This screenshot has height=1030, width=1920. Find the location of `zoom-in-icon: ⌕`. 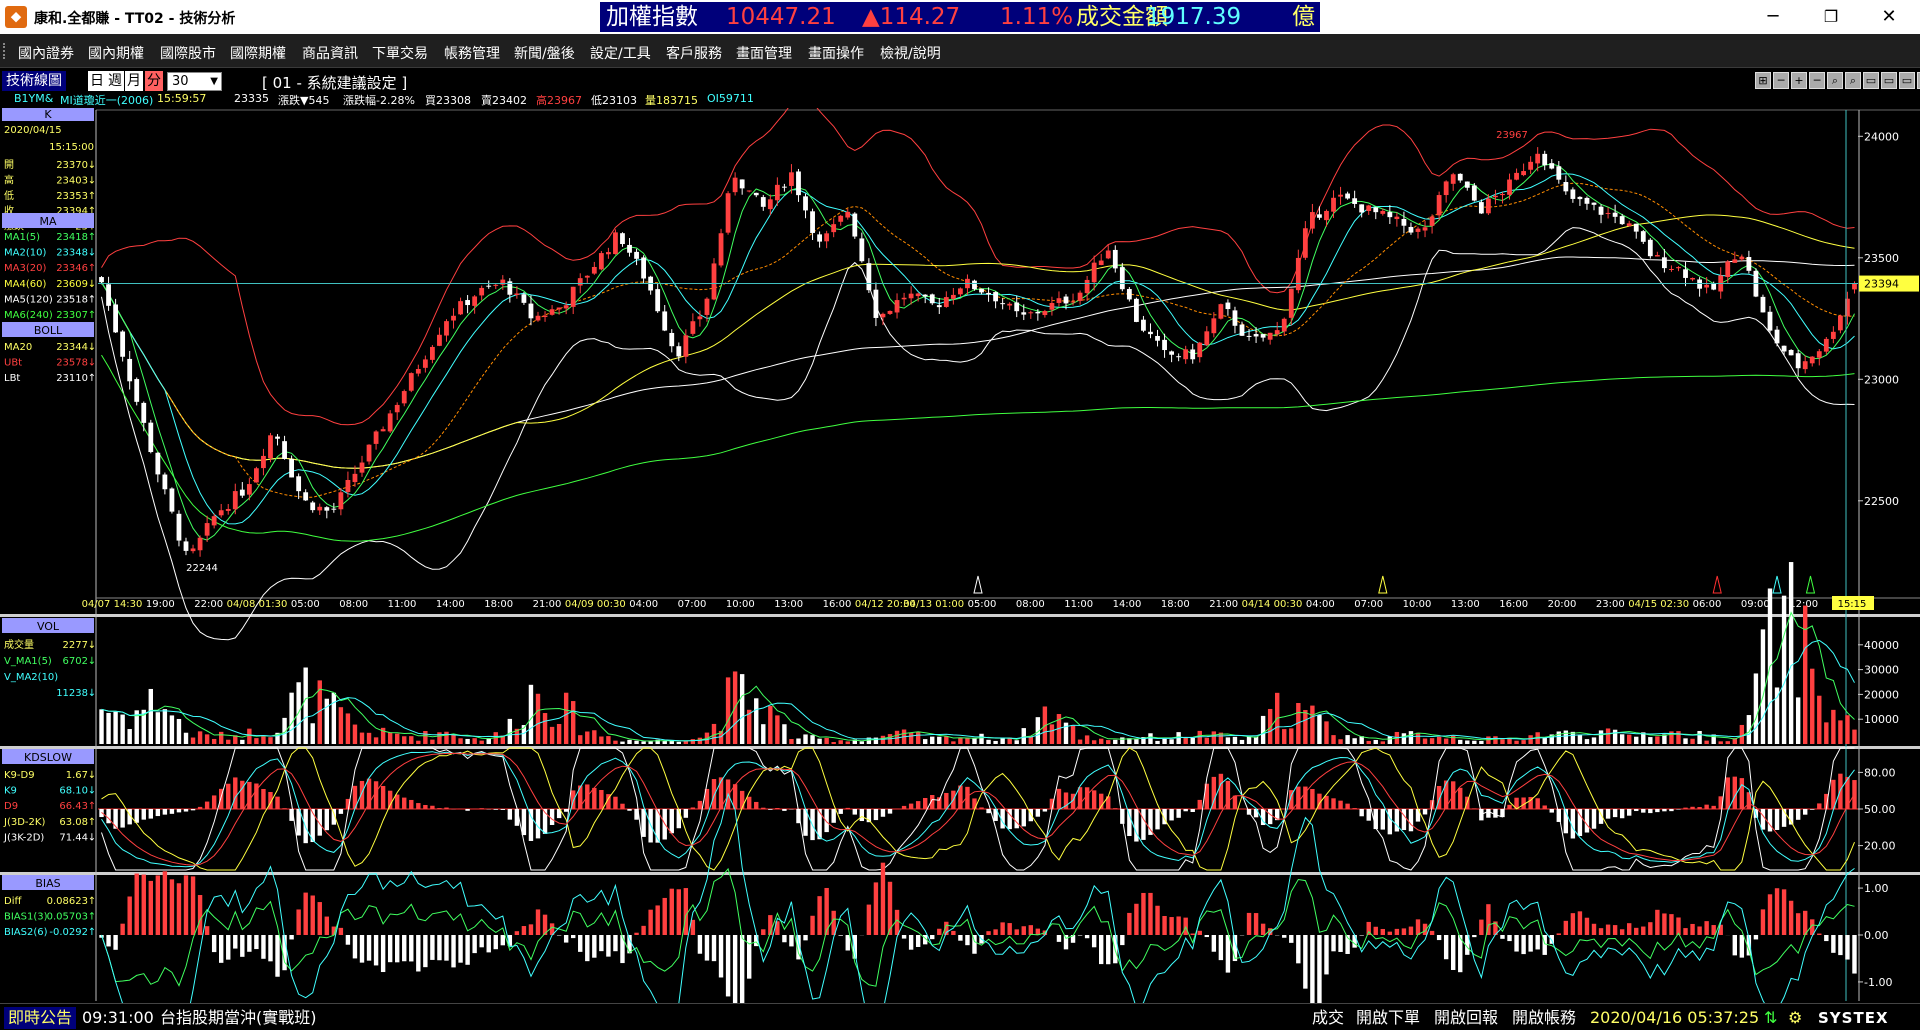

zoom-in-icon: ⌕ is located at coordinates (1835, 80).